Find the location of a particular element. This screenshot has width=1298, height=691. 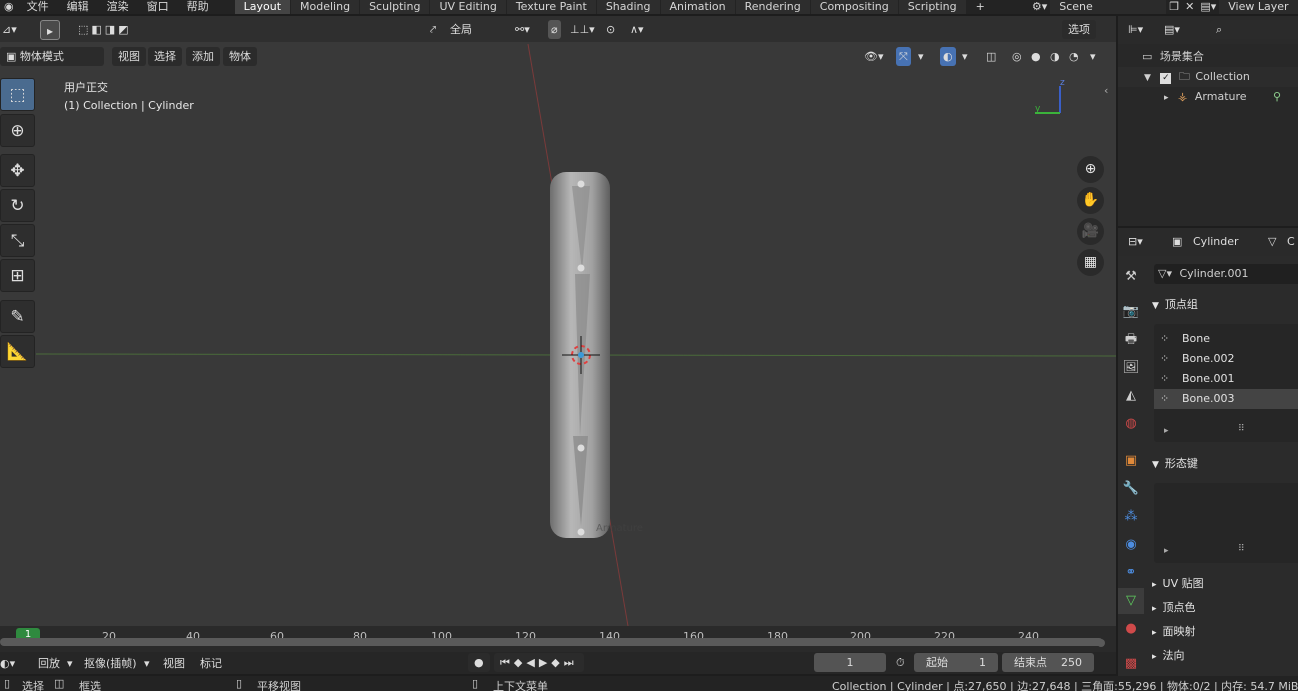

timeline-scrollbar is located at coordinates (551, 642).